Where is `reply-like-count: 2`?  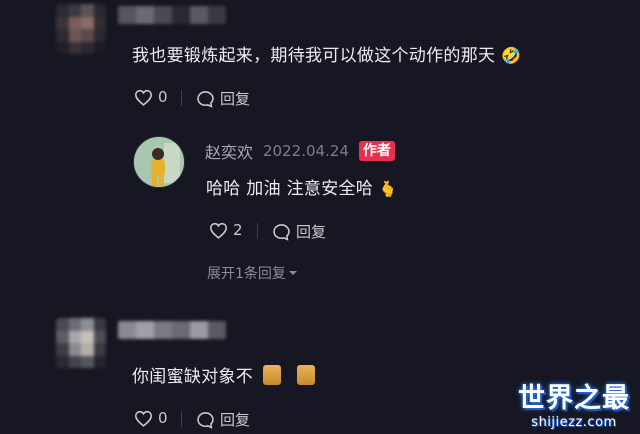 reply-like-count: 2 is located at coordinates (238, 230).